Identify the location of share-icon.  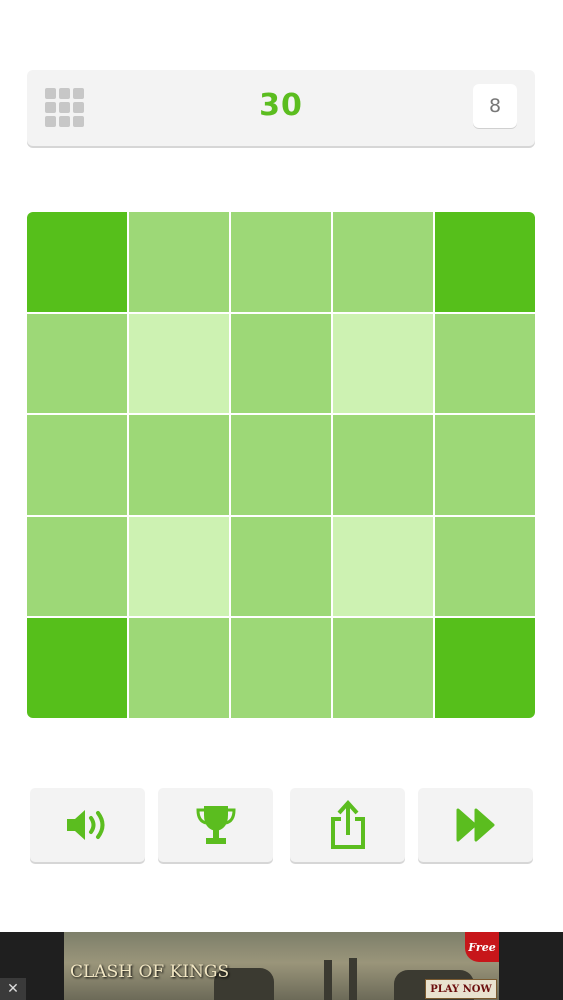
(347, 824).